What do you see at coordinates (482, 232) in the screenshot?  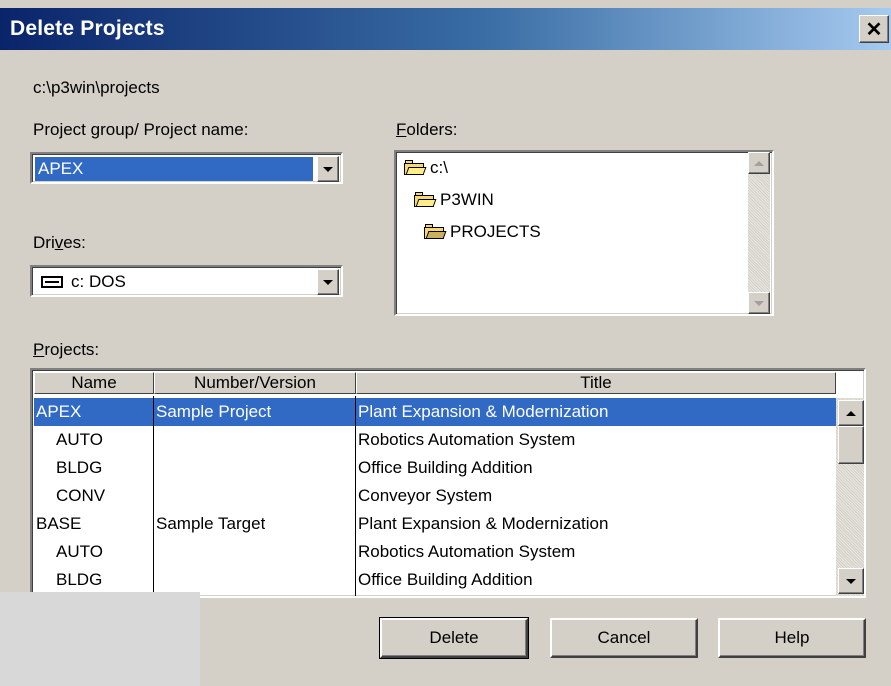 I see `folder-item-projects: PROJECTS` at bounding box center [482, 232].